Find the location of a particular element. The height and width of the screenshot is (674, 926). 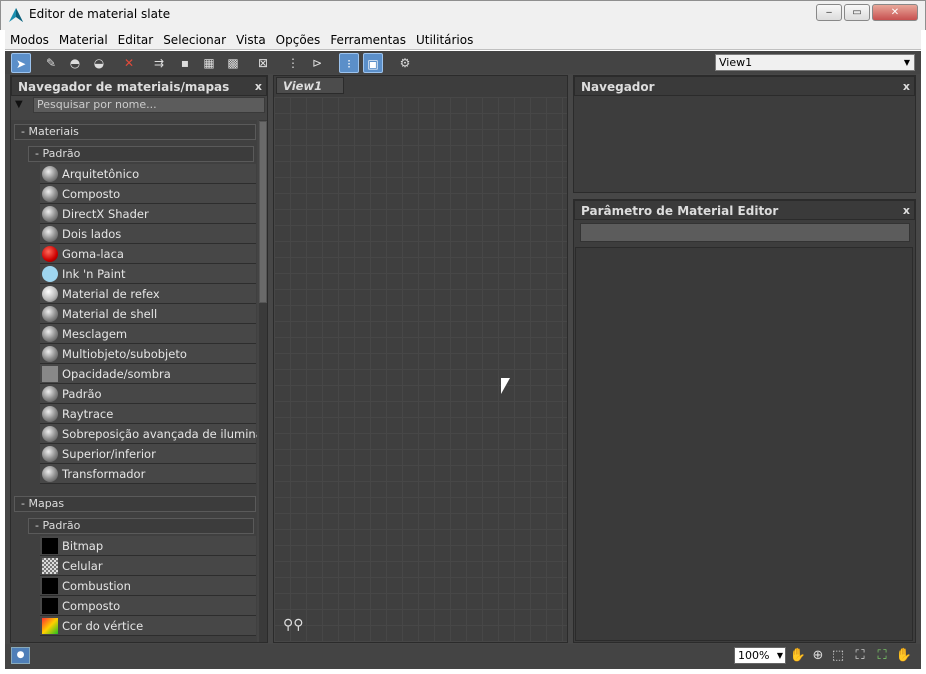

list-item-label: Material de refex is located at coordinates (111, 294).